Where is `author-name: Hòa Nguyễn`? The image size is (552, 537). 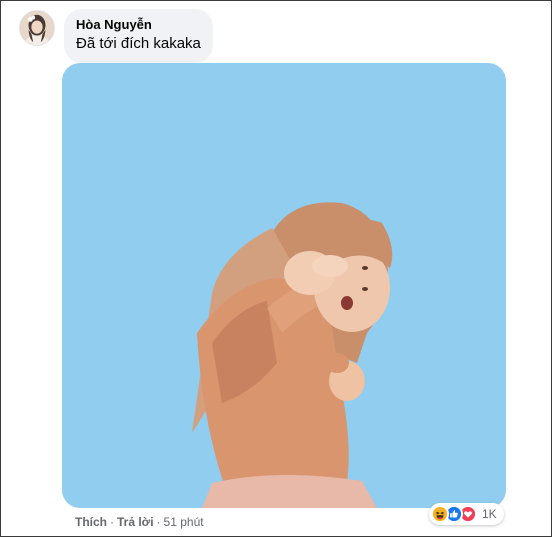 author-name: Hòa Nguyễn is located at coordinates (138, 25).